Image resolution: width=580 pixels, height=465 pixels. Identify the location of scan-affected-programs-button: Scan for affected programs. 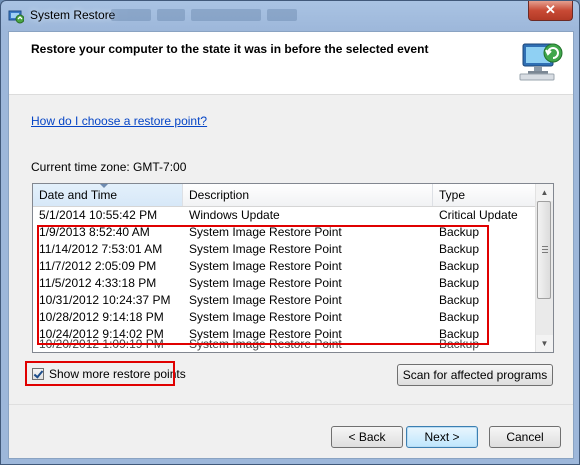
(475, 375).